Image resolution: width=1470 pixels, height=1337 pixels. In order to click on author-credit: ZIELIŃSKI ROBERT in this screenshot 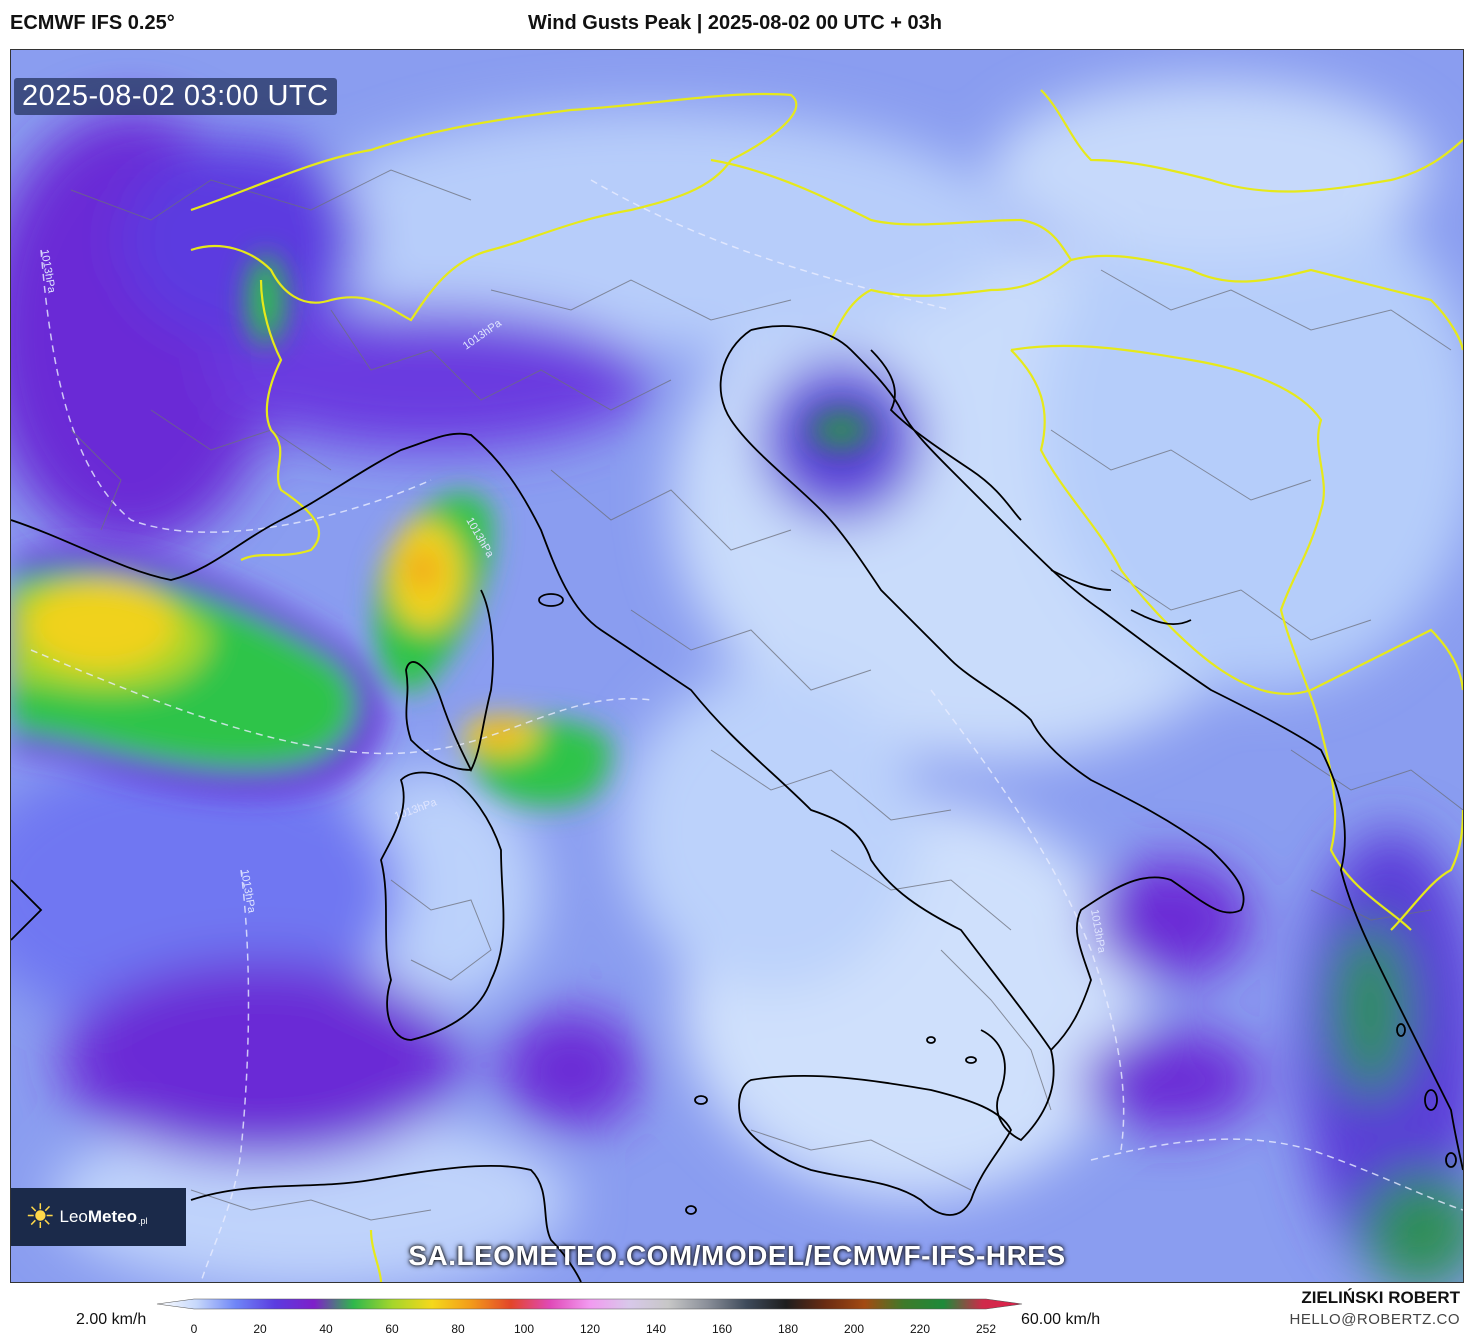, I will do `click(1380, 1297)`.